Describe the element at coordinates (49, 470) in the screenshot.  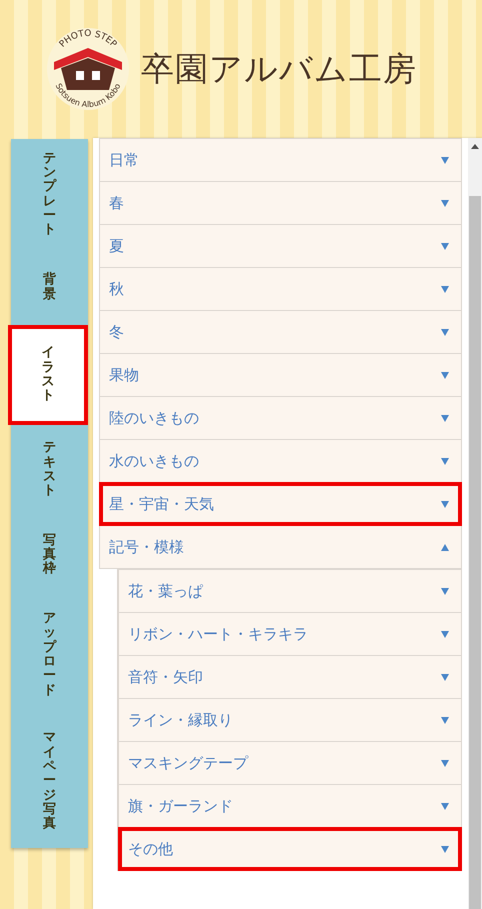
I see `side-tab: テキスト` at that location.